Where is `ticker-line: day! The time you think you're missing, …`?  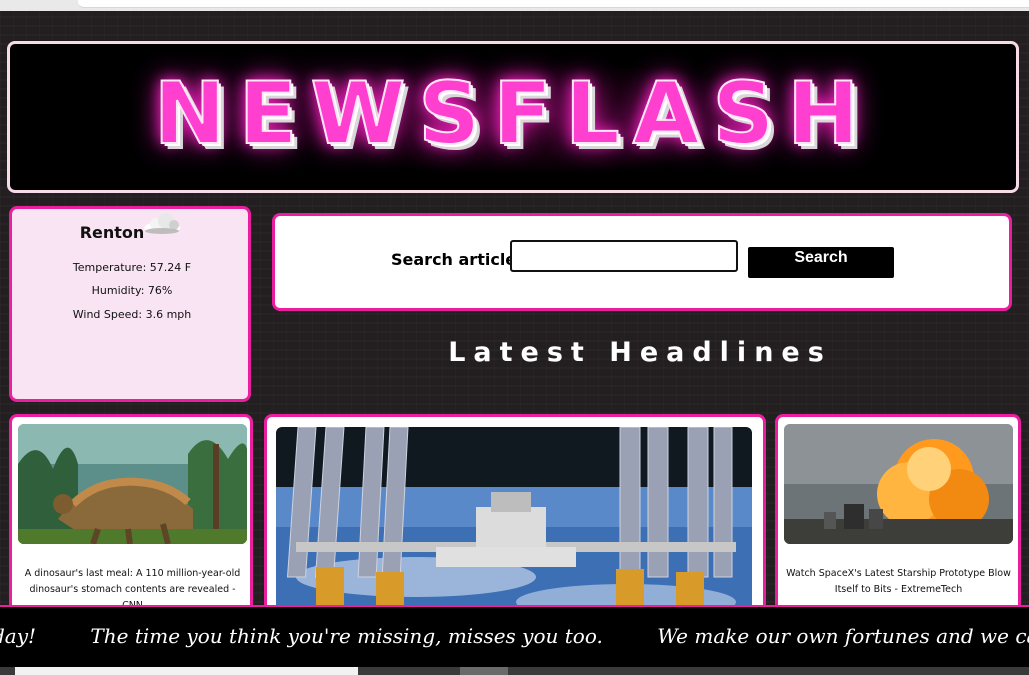
ticker-line: day! The time you think you're missing, … is located at coordinates (514, 636).